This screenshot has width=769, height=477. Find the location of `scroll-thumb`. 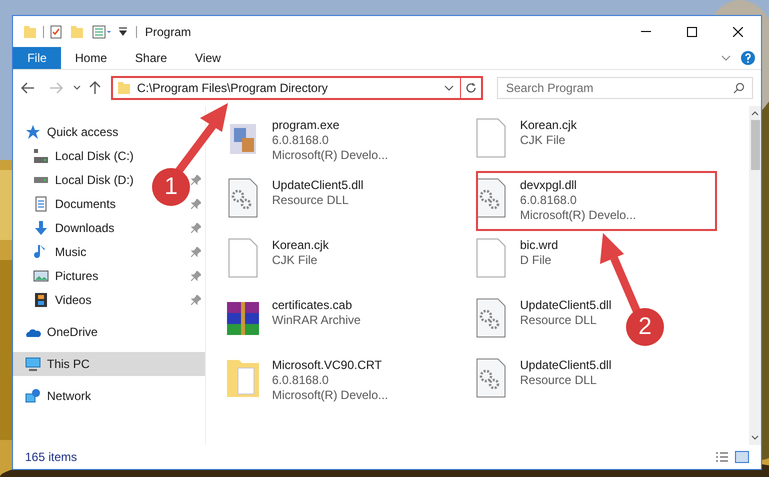

scroll-thumb is located at coordinates (755, 145).